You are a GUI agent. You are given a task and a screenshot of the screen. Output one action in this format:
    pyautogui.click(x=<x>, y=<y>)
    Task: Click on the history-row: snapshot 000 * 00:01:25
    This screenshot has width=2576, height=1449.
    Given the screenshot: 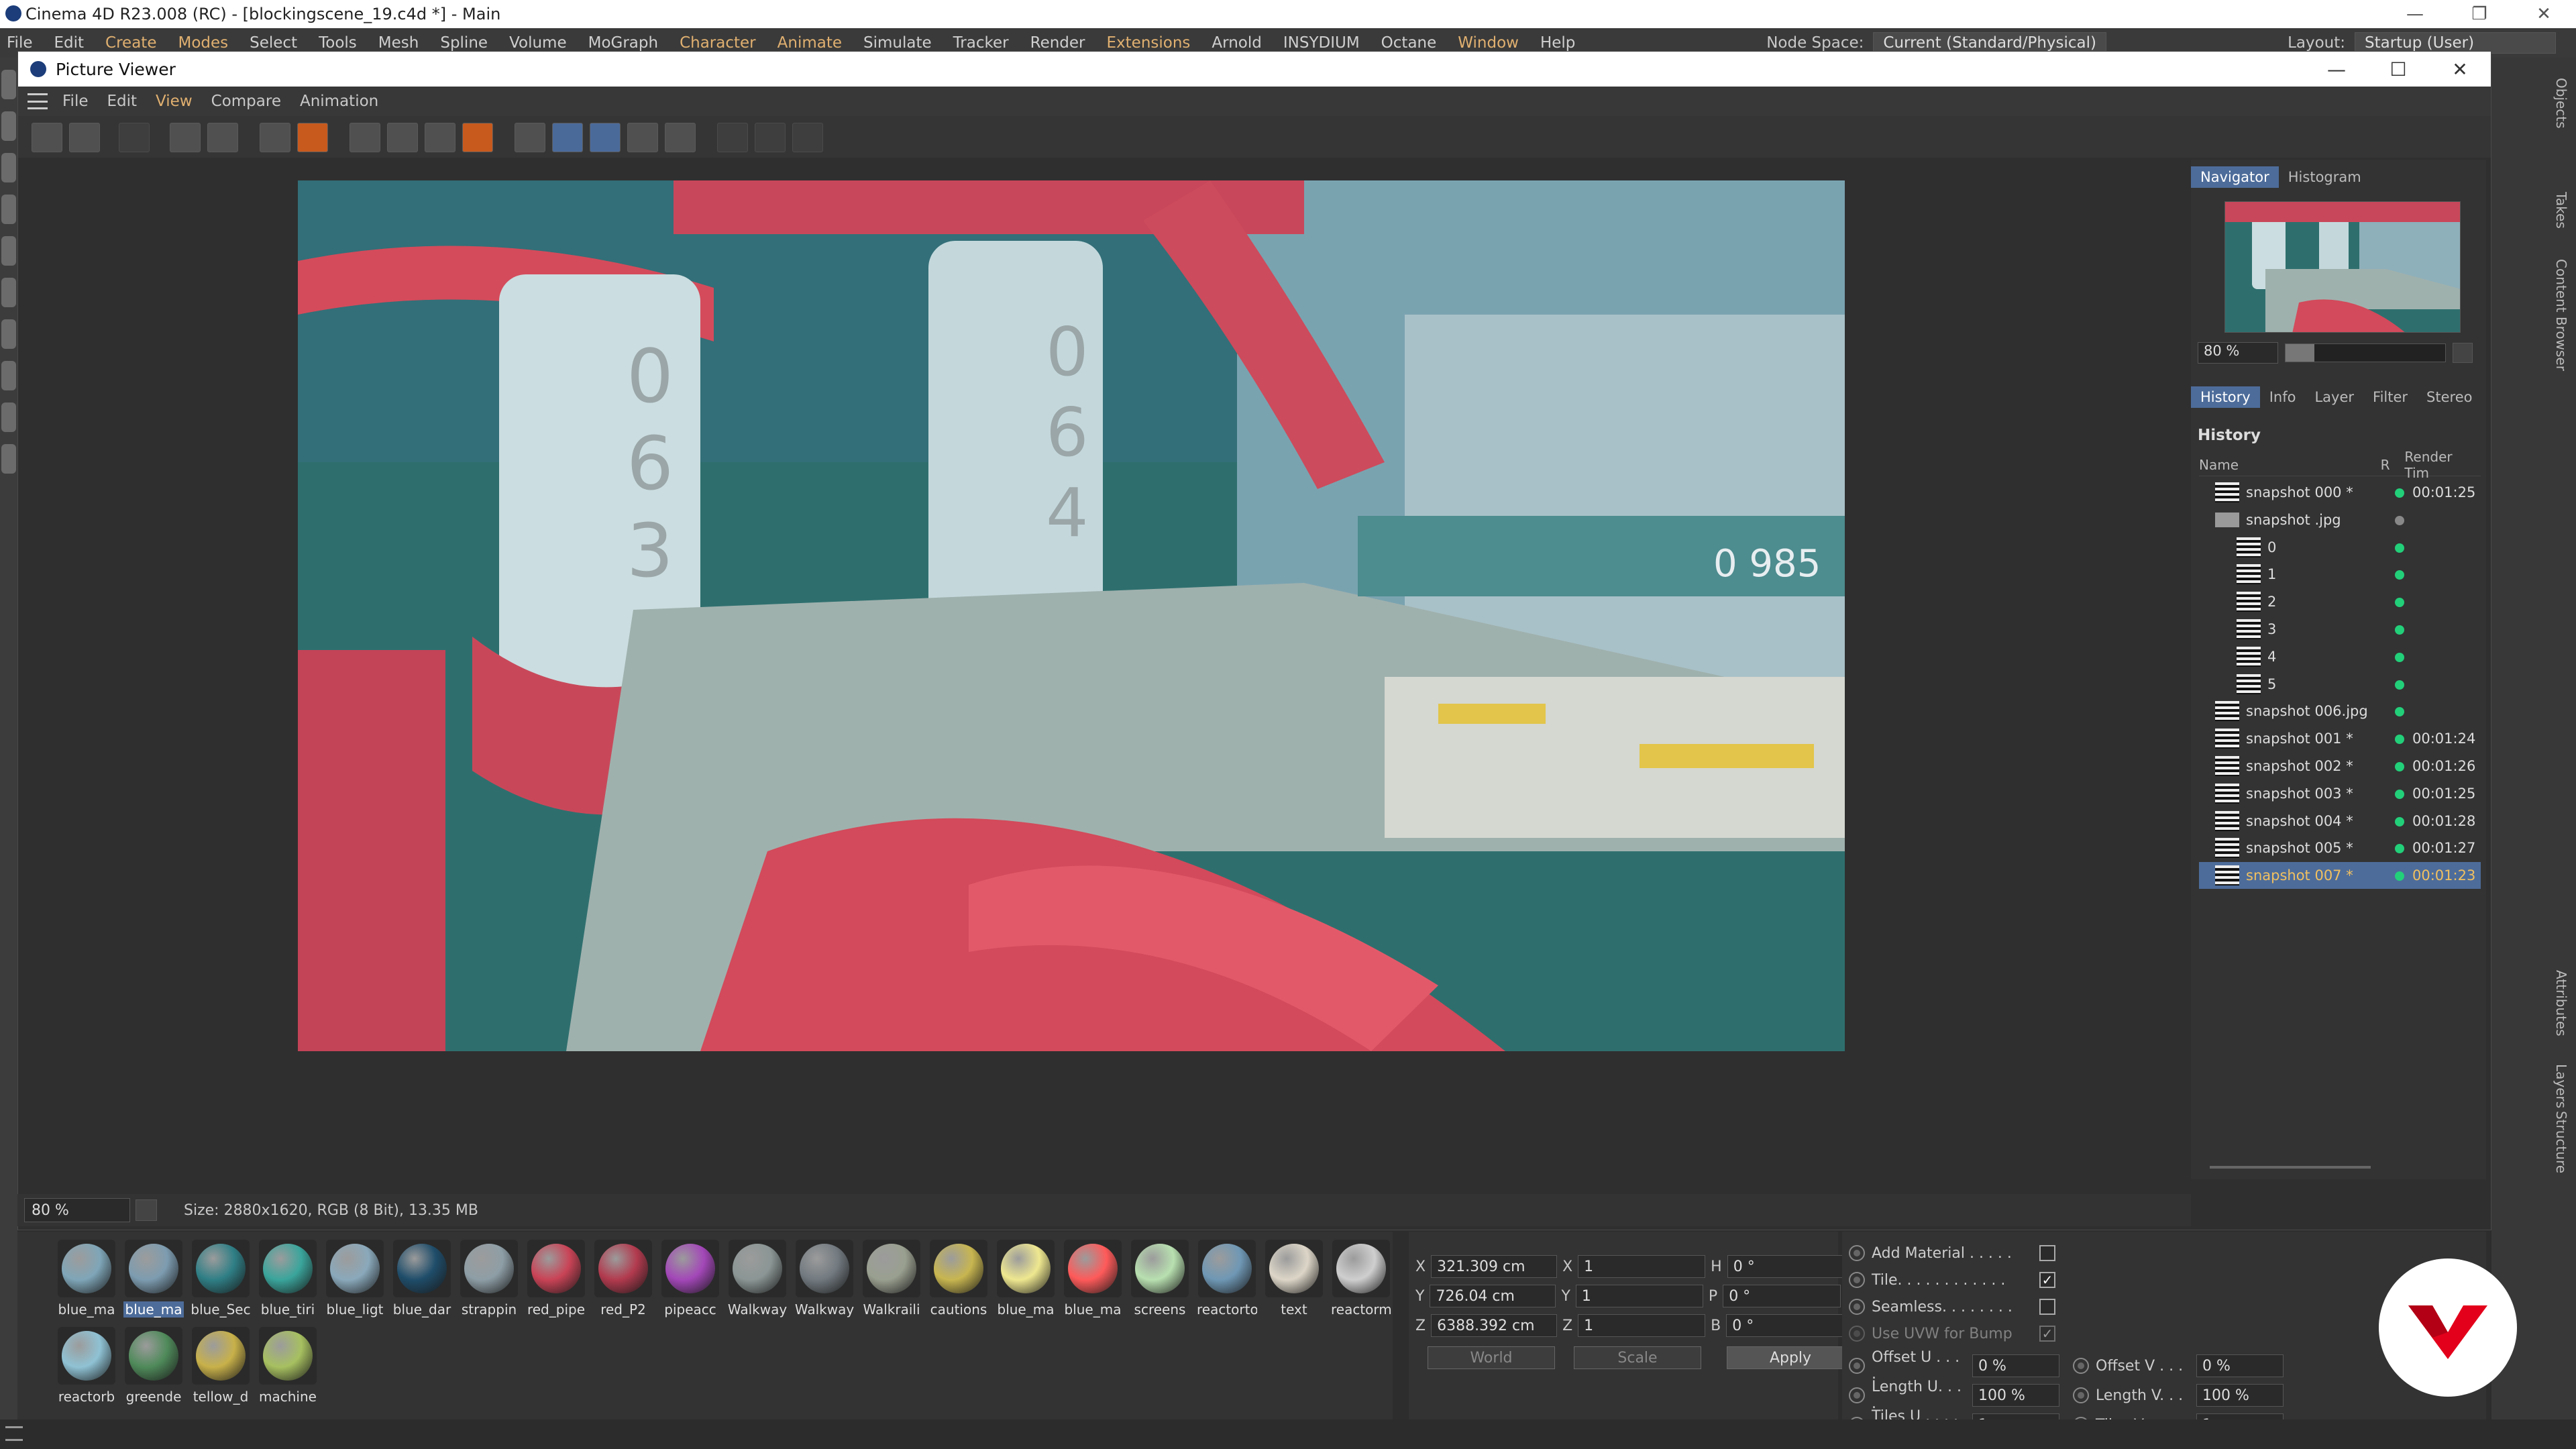 What is the action you would take?
    pyautogui.click(x=2340, y=492)
    